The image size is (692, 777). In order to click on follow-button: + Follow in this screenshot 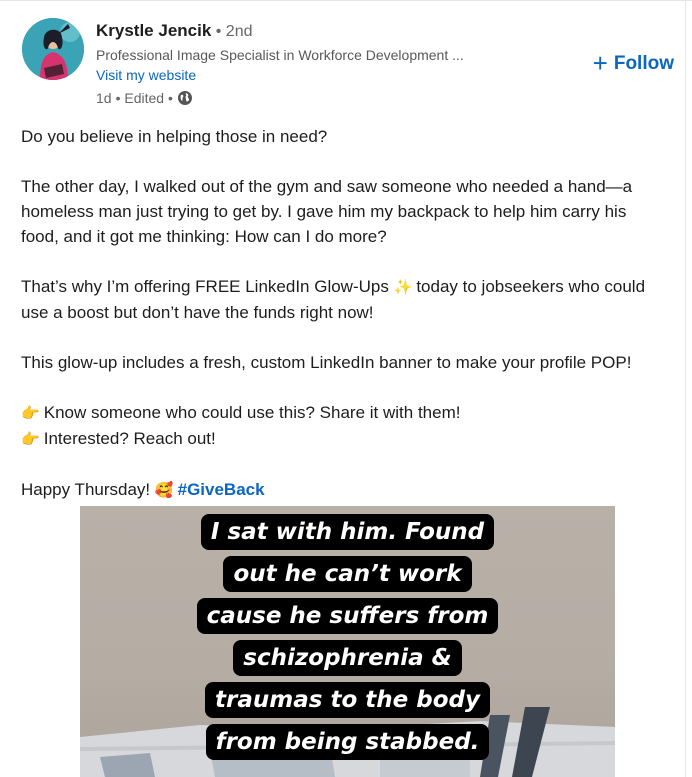, I will do `click(633, 63)`.